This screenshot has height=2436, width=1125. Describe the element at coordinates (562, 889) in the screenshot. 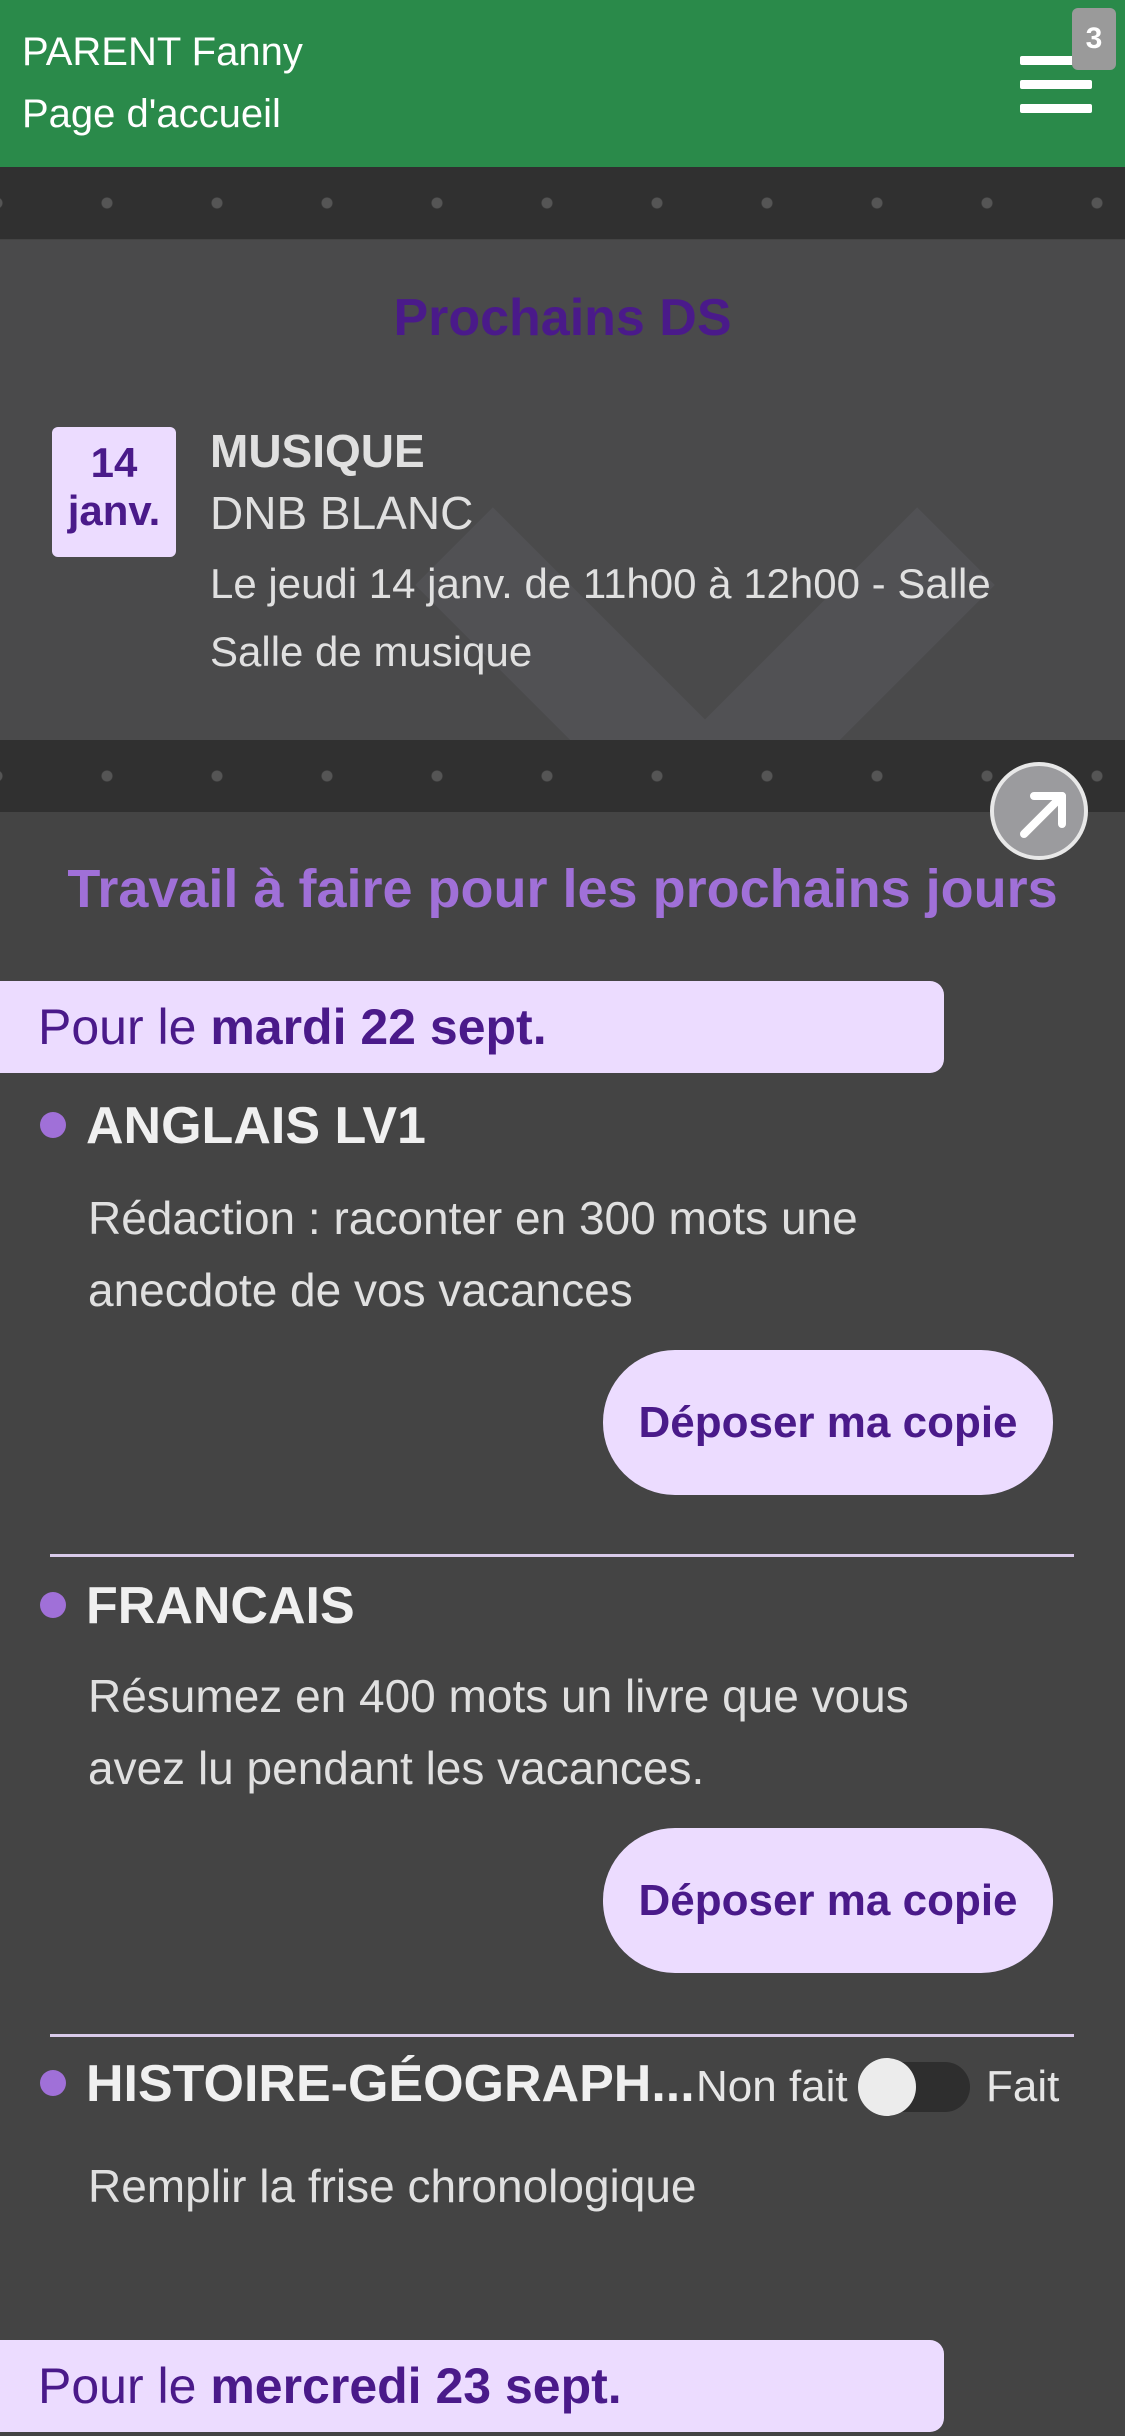

I see `travail-section-title: Travail à faire pour les prochains jours` at that location.